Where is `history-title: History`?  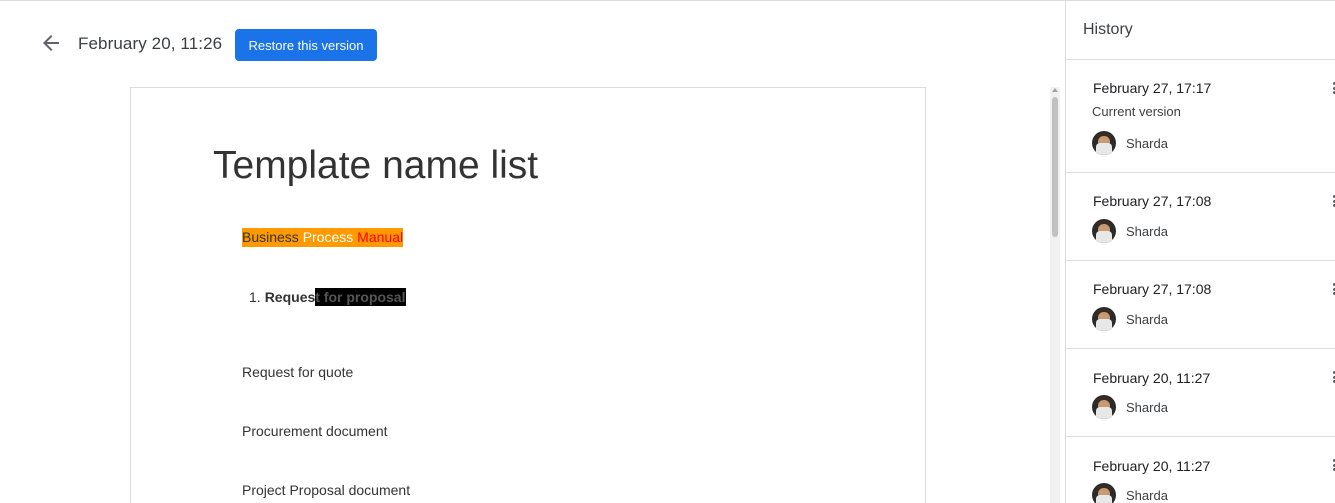
history-title: History is located at coordinates (1108, 29).